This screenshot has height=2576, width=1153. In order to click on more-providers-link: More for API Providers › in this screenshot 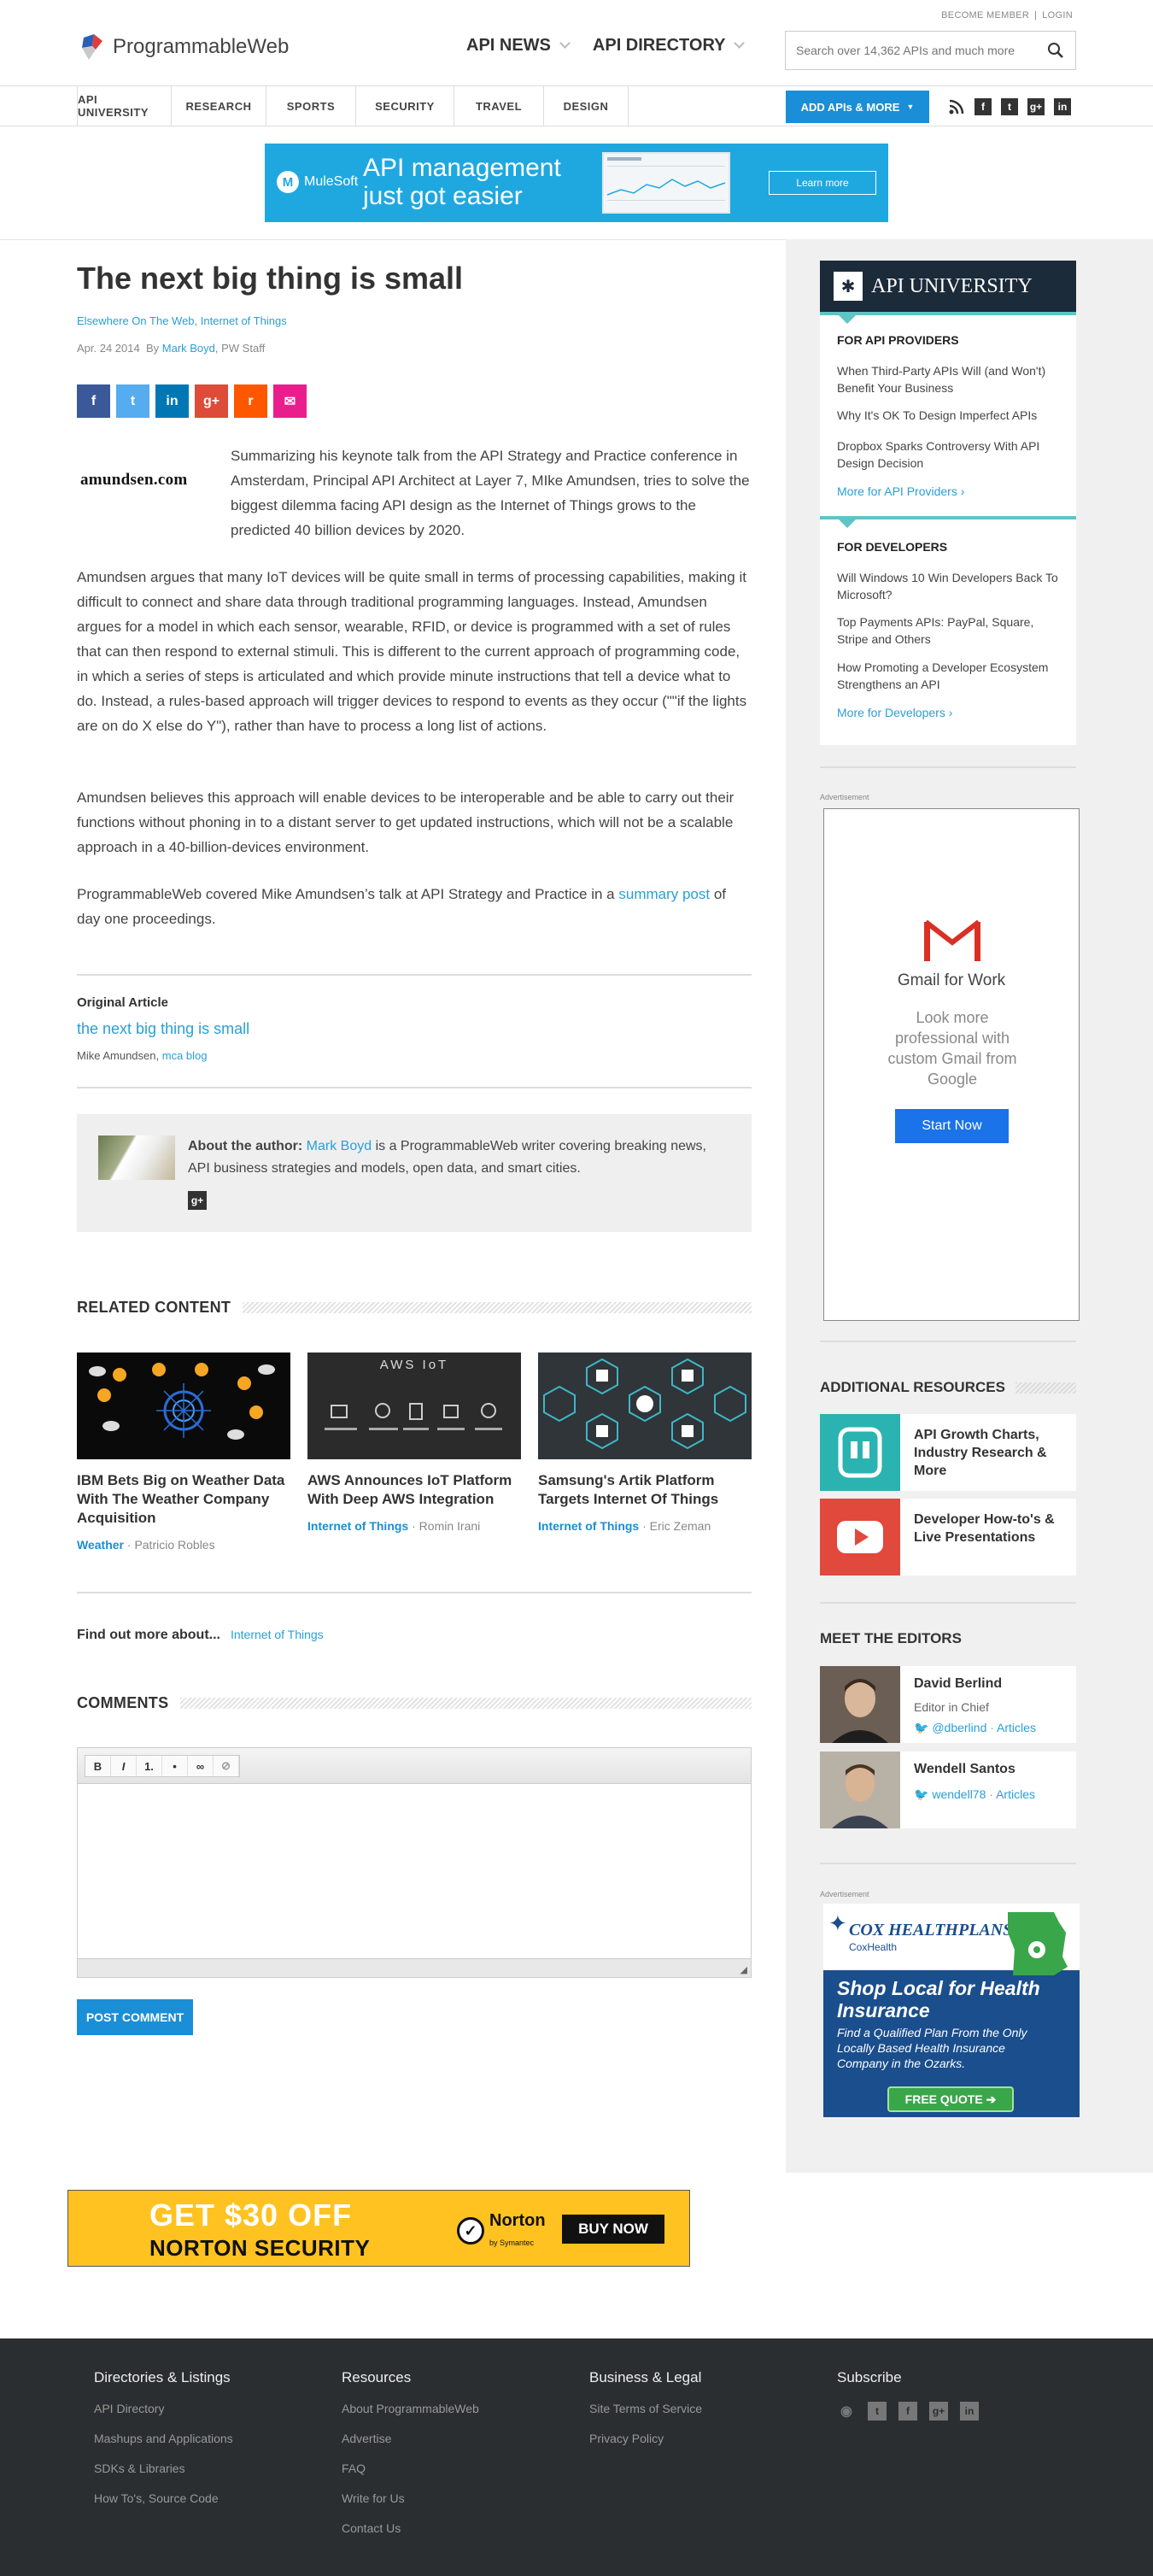, I will do `click(901, 491)`.